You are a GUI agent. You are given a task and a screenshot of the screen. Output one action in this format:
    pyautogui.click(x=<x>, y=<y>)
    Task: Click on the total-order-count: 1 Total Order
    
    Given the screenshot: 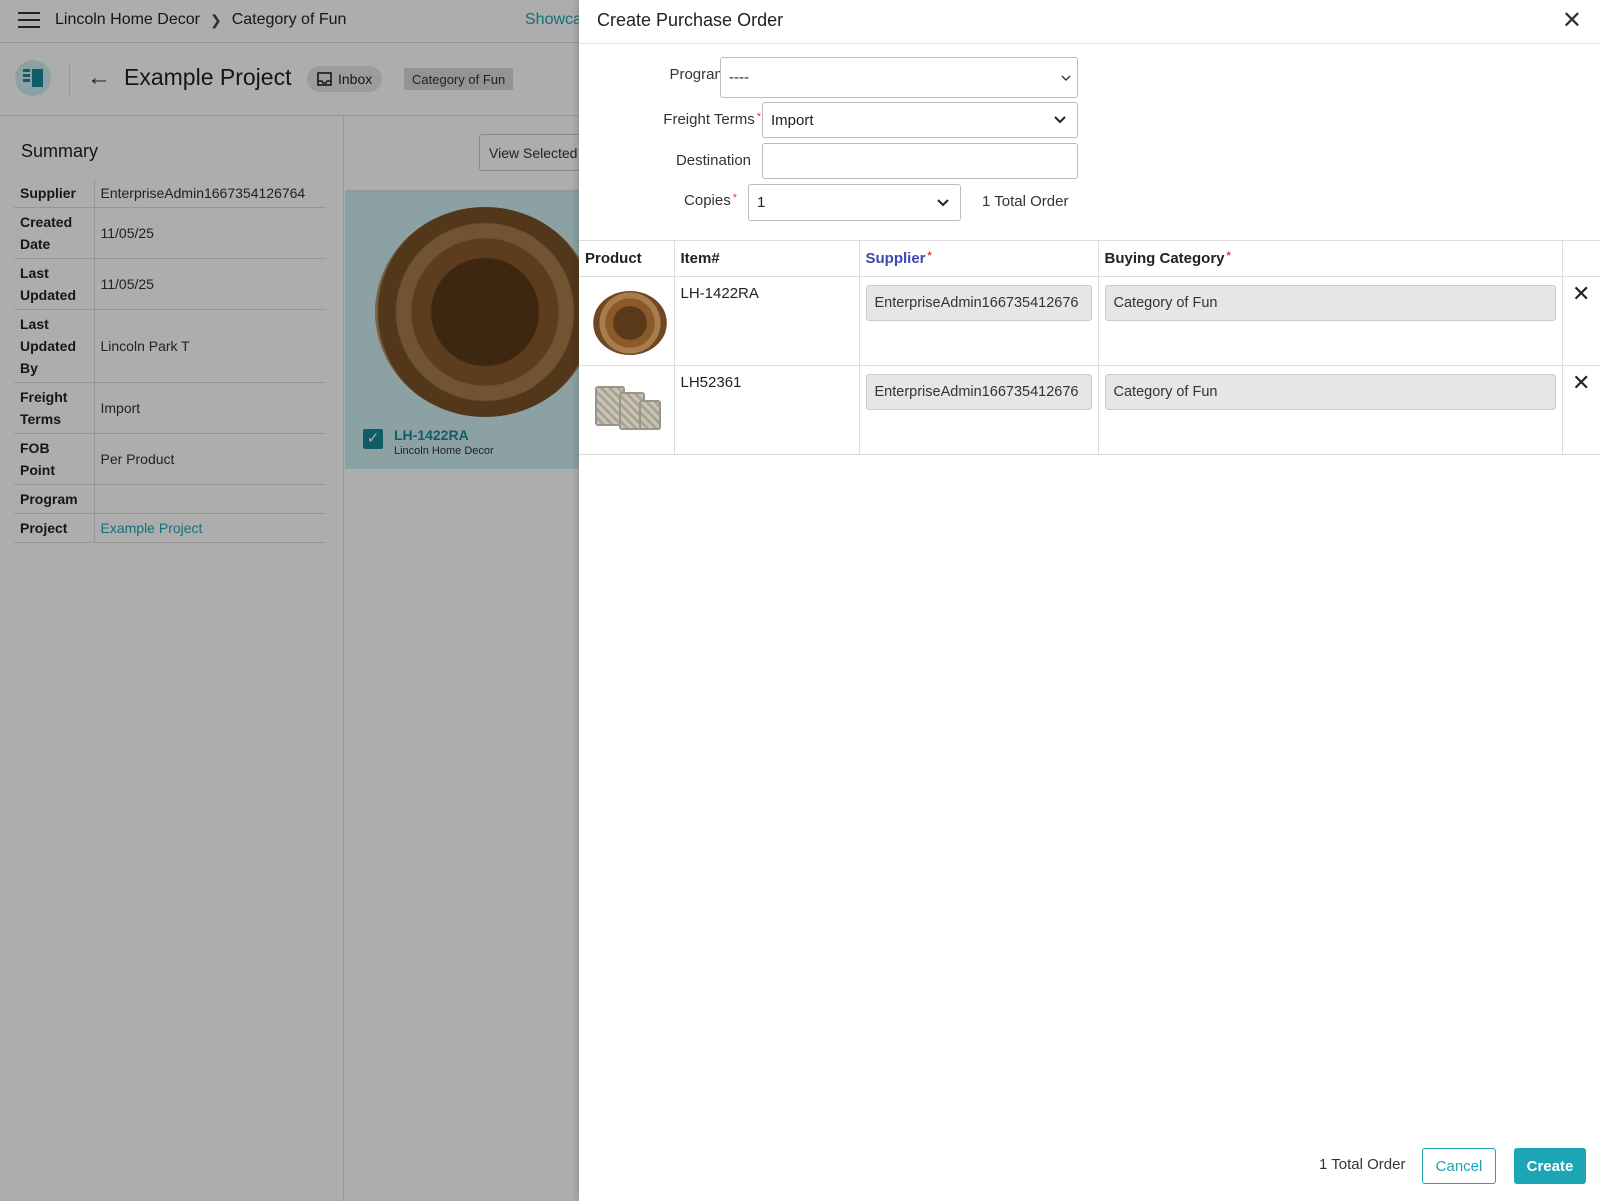 What is the action you would take?
    pyautogui.click(x=1025, y=201)
    